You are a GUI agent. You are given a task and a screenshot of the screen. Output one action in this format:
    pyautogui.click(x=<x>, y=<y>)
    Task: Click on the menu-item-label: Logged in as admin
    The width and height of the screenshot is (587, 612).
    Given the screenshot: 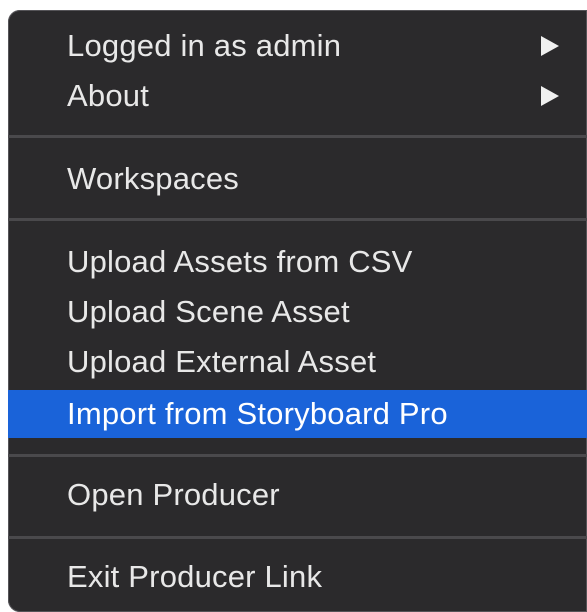 What is the action you would take?
    pyautogui.click(x=204, y=45)
    